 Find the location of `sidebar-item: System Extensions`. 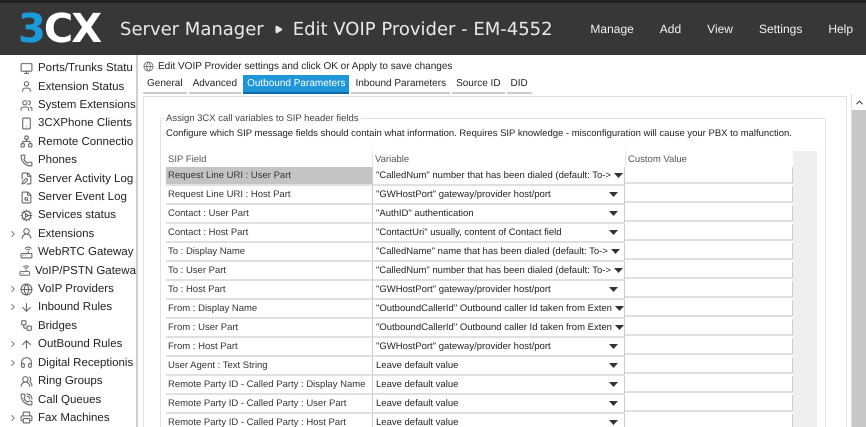

sidebar-item: System Extensions is located at coordinates (68, 105).